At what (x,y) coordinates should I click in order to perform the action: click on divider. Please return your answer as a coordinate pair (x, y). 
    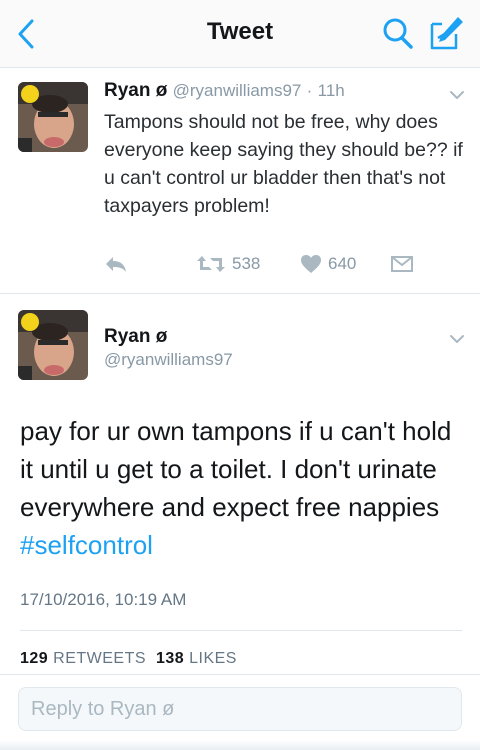
    Looking at the image, I should click on (241, 630).